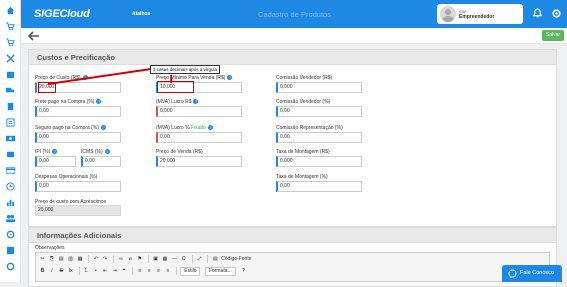 This screenshot has width=567, height=287. What do you see at coordinates (10, 186) in the screenshot?
I see `clock-icon` at bounding box center [10, 186].